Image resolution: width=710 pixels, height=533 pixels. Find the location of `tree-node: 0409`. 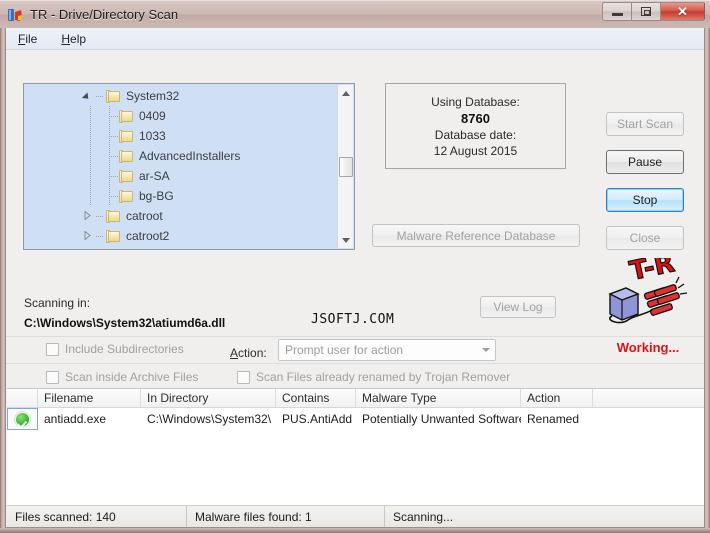

tree-node: 0409 is located at coordinates (180, 116).